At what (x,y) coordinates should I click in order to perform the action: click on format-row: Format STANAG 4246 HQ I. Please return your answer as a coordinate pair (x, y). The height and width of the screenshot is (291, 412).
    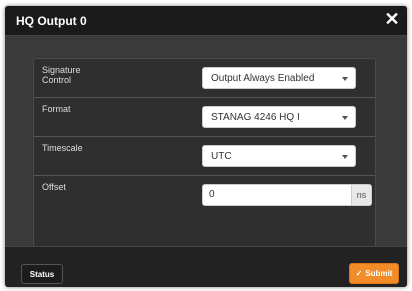
    Looking at the image, I should click on (204, 117).